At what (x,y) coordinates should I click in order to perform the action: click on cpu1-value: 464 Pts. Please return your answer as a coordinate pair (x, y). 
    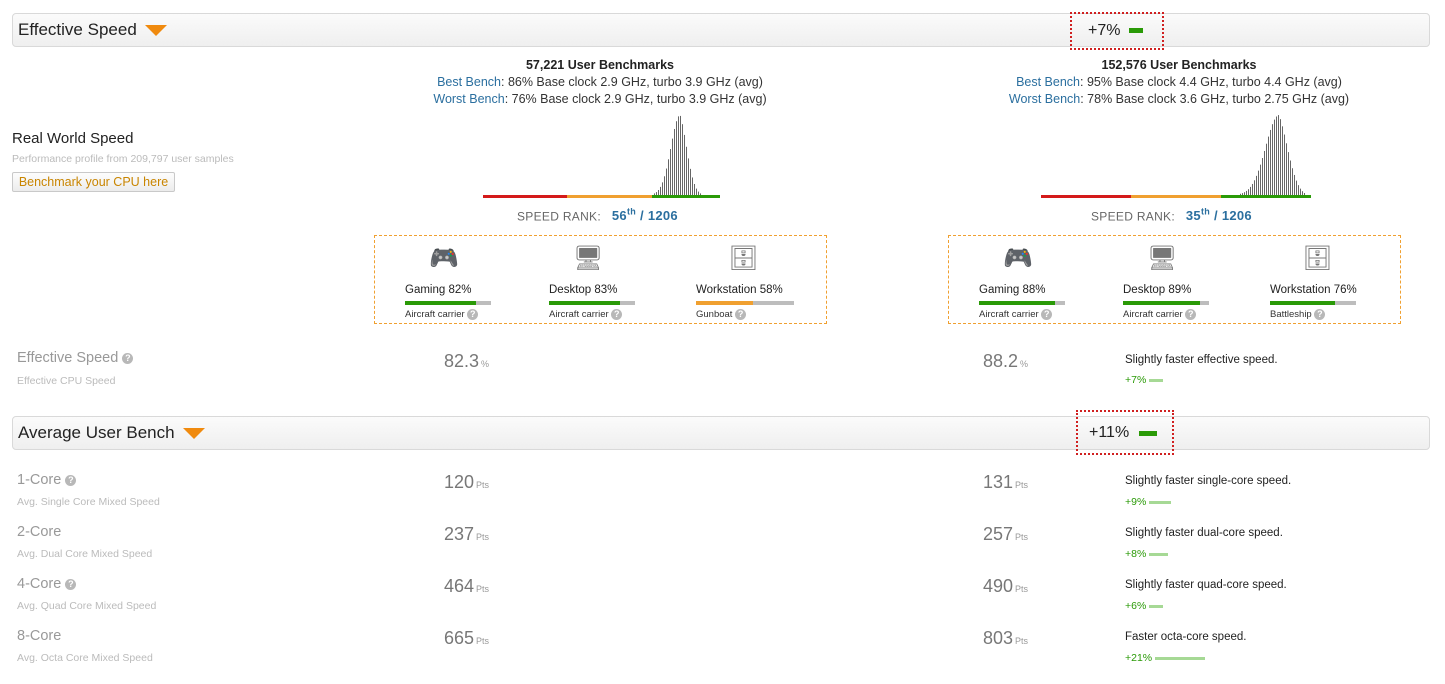
    Looking at the image, I should click on (467, 586).